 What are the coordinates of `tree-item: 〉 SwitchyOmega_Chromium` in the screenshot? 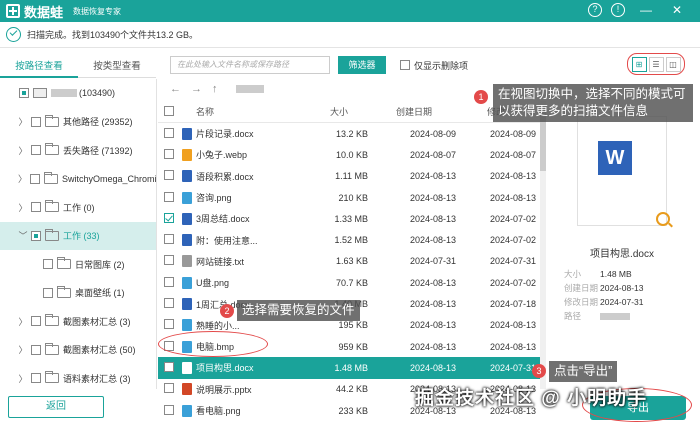 It's located at (78, 179).